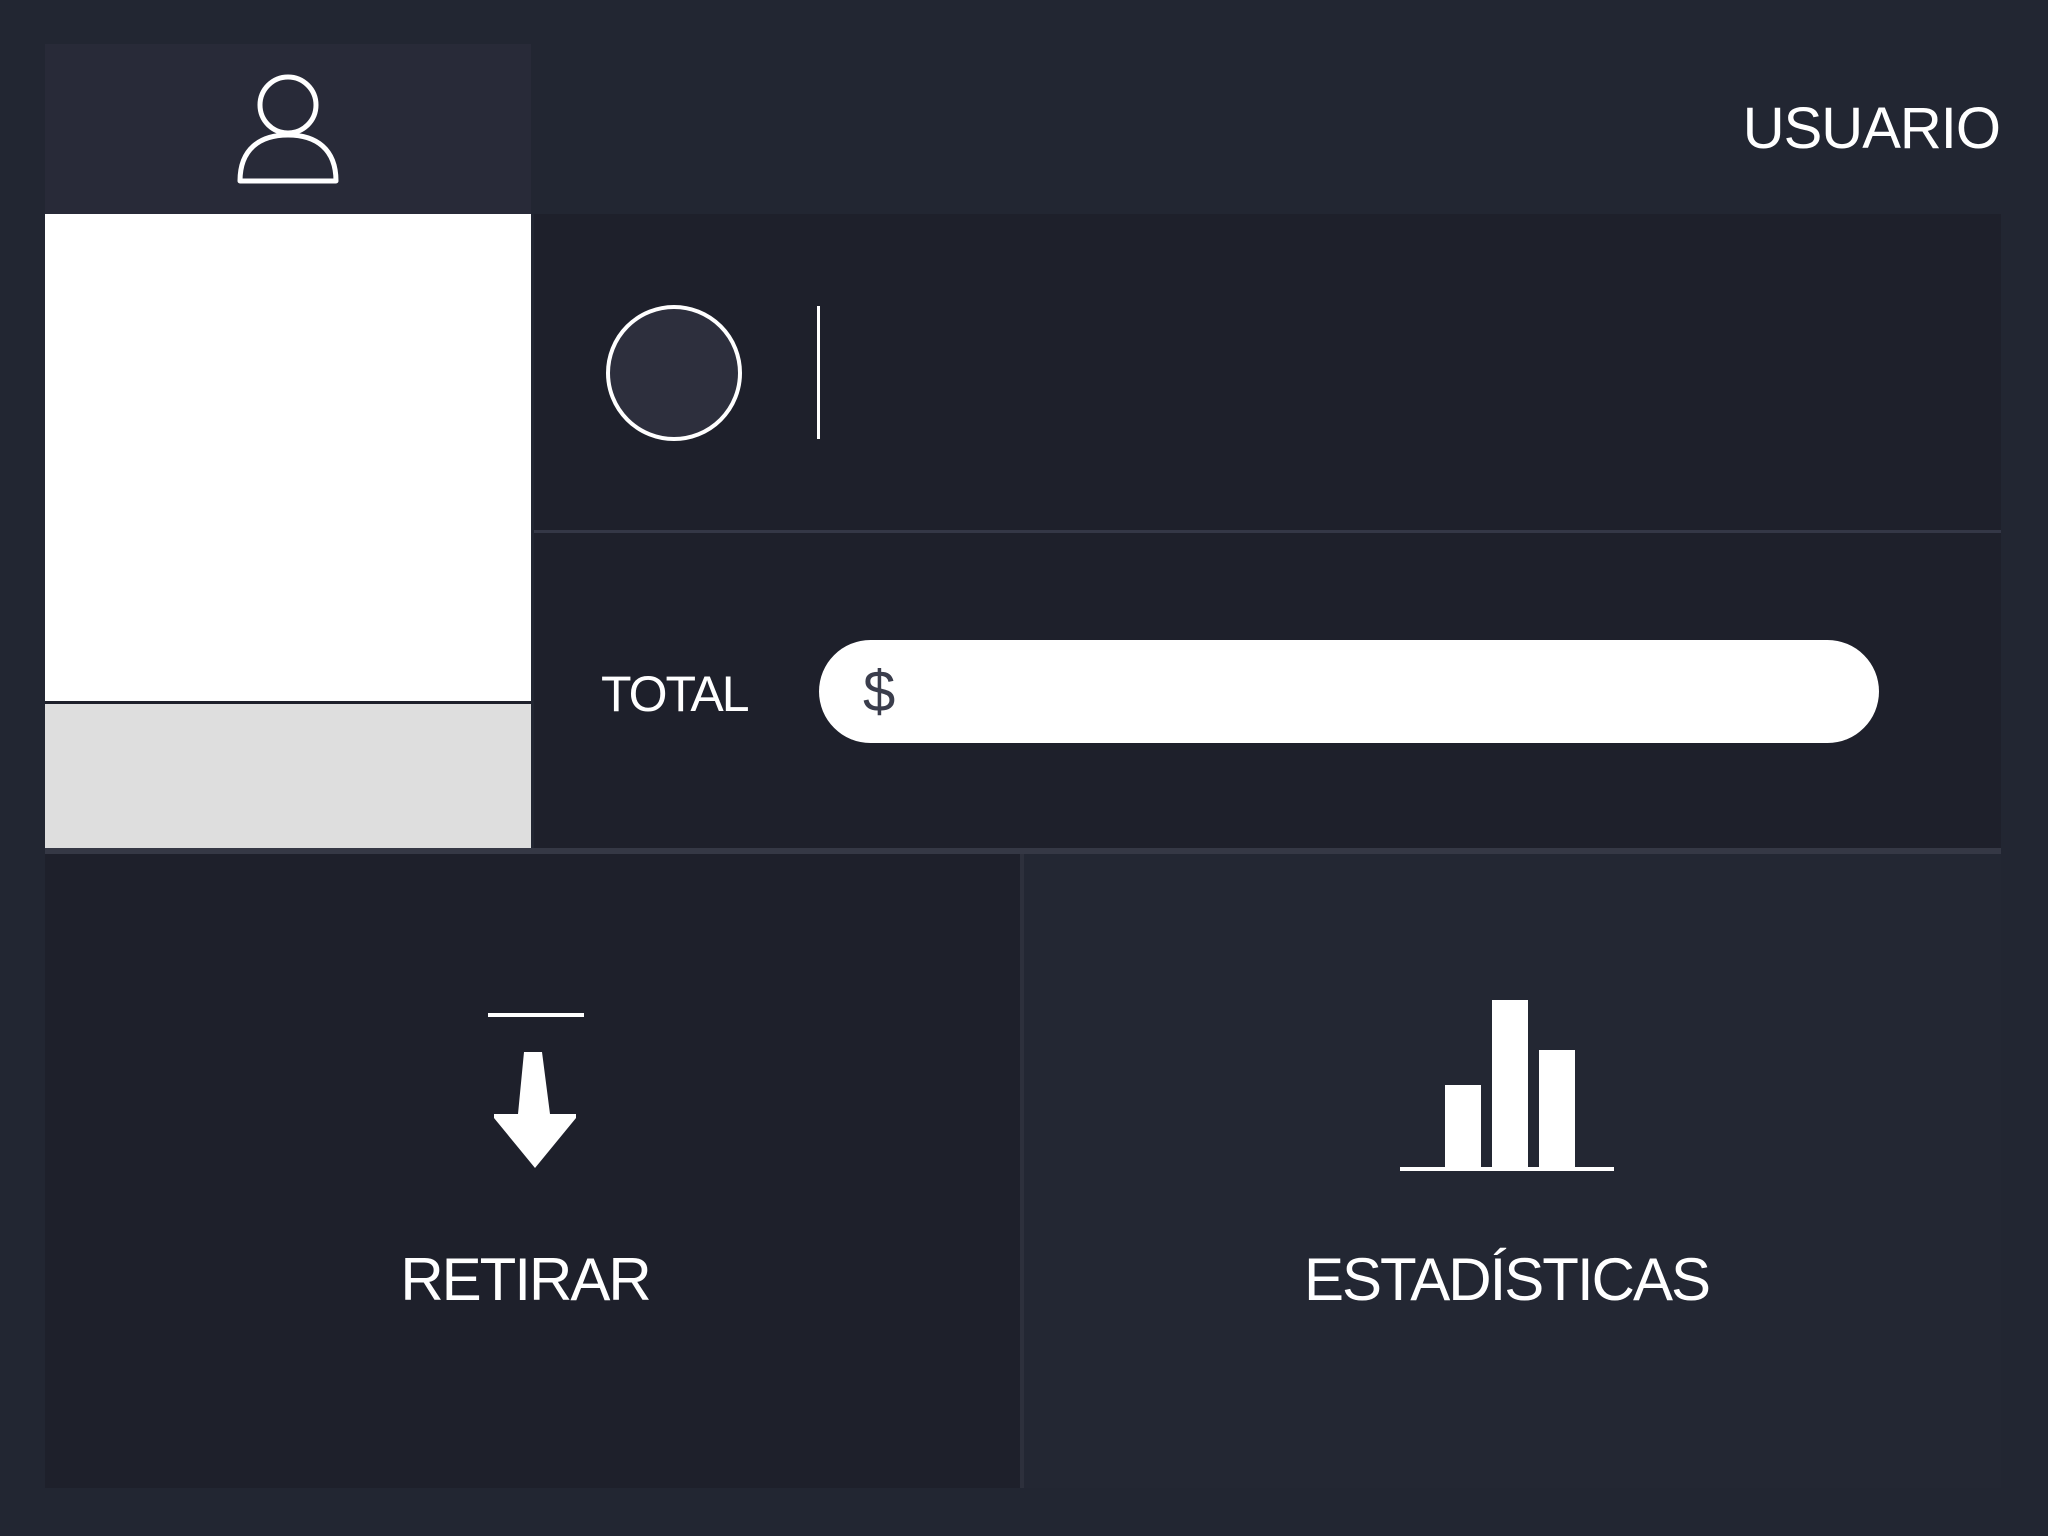 This screenshot has height=1536, width=2048. I want to click on user-icon, so click(288, 129).